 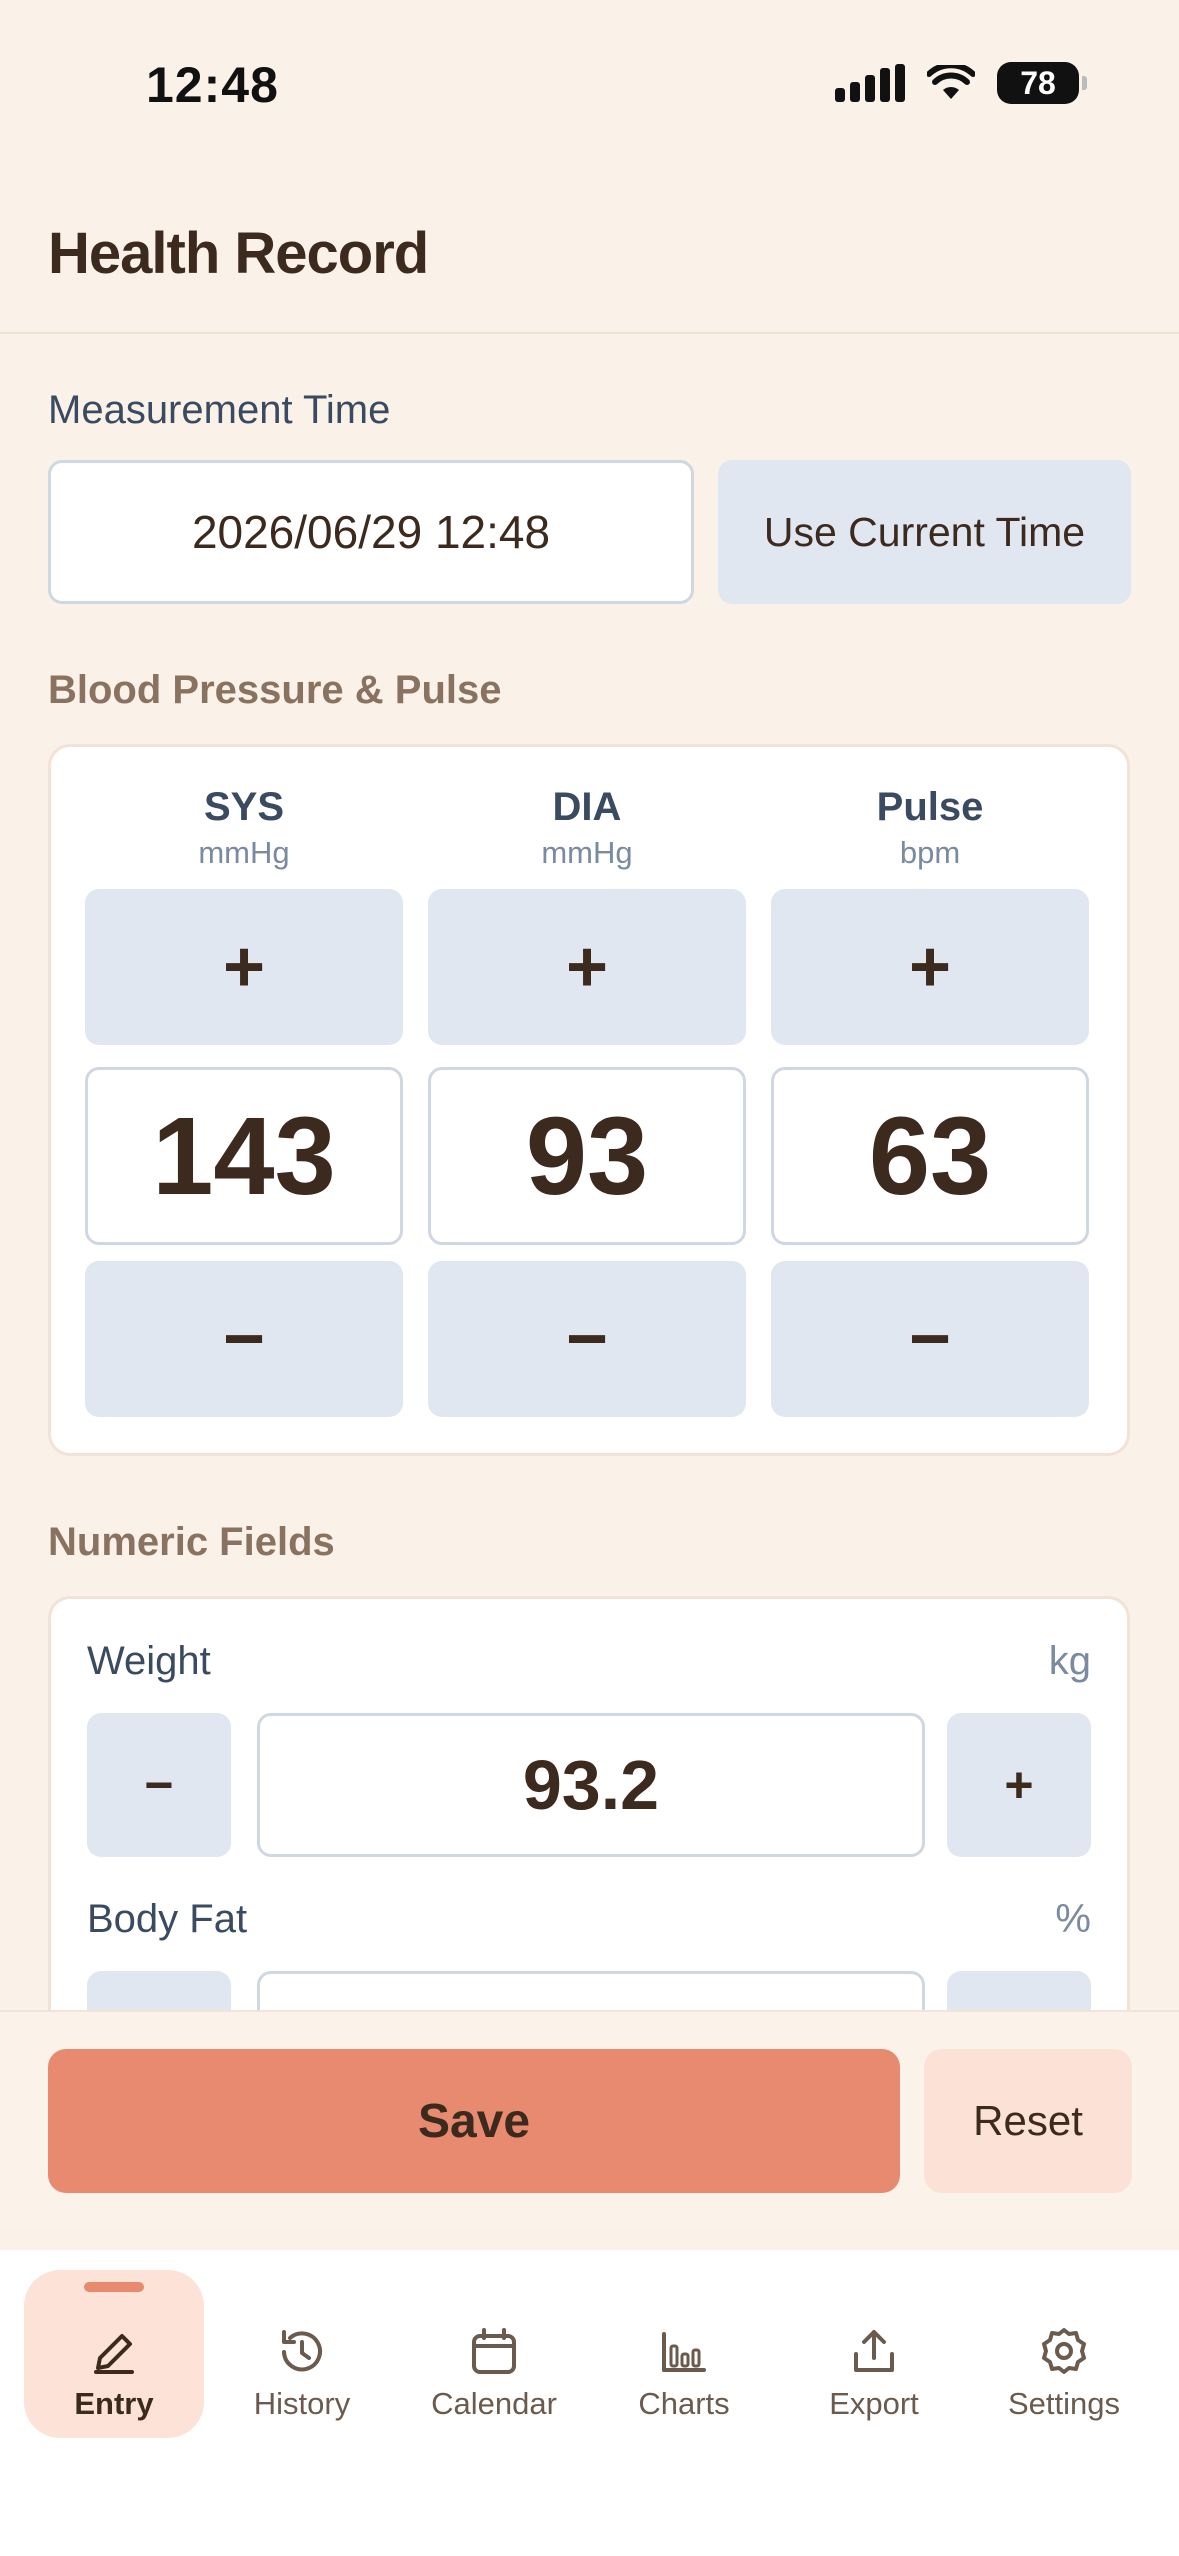 What do you see at coordinates (587, 967) in the screenshot?
I see `dia-increment-button: +` at bounding box center [587, 967].